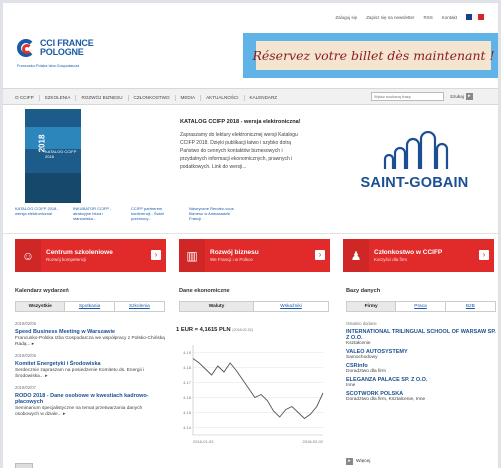 The height and width of the screenshot is (468, 501). I want to click on tab-all: Wszystkie, so click(41, 306).